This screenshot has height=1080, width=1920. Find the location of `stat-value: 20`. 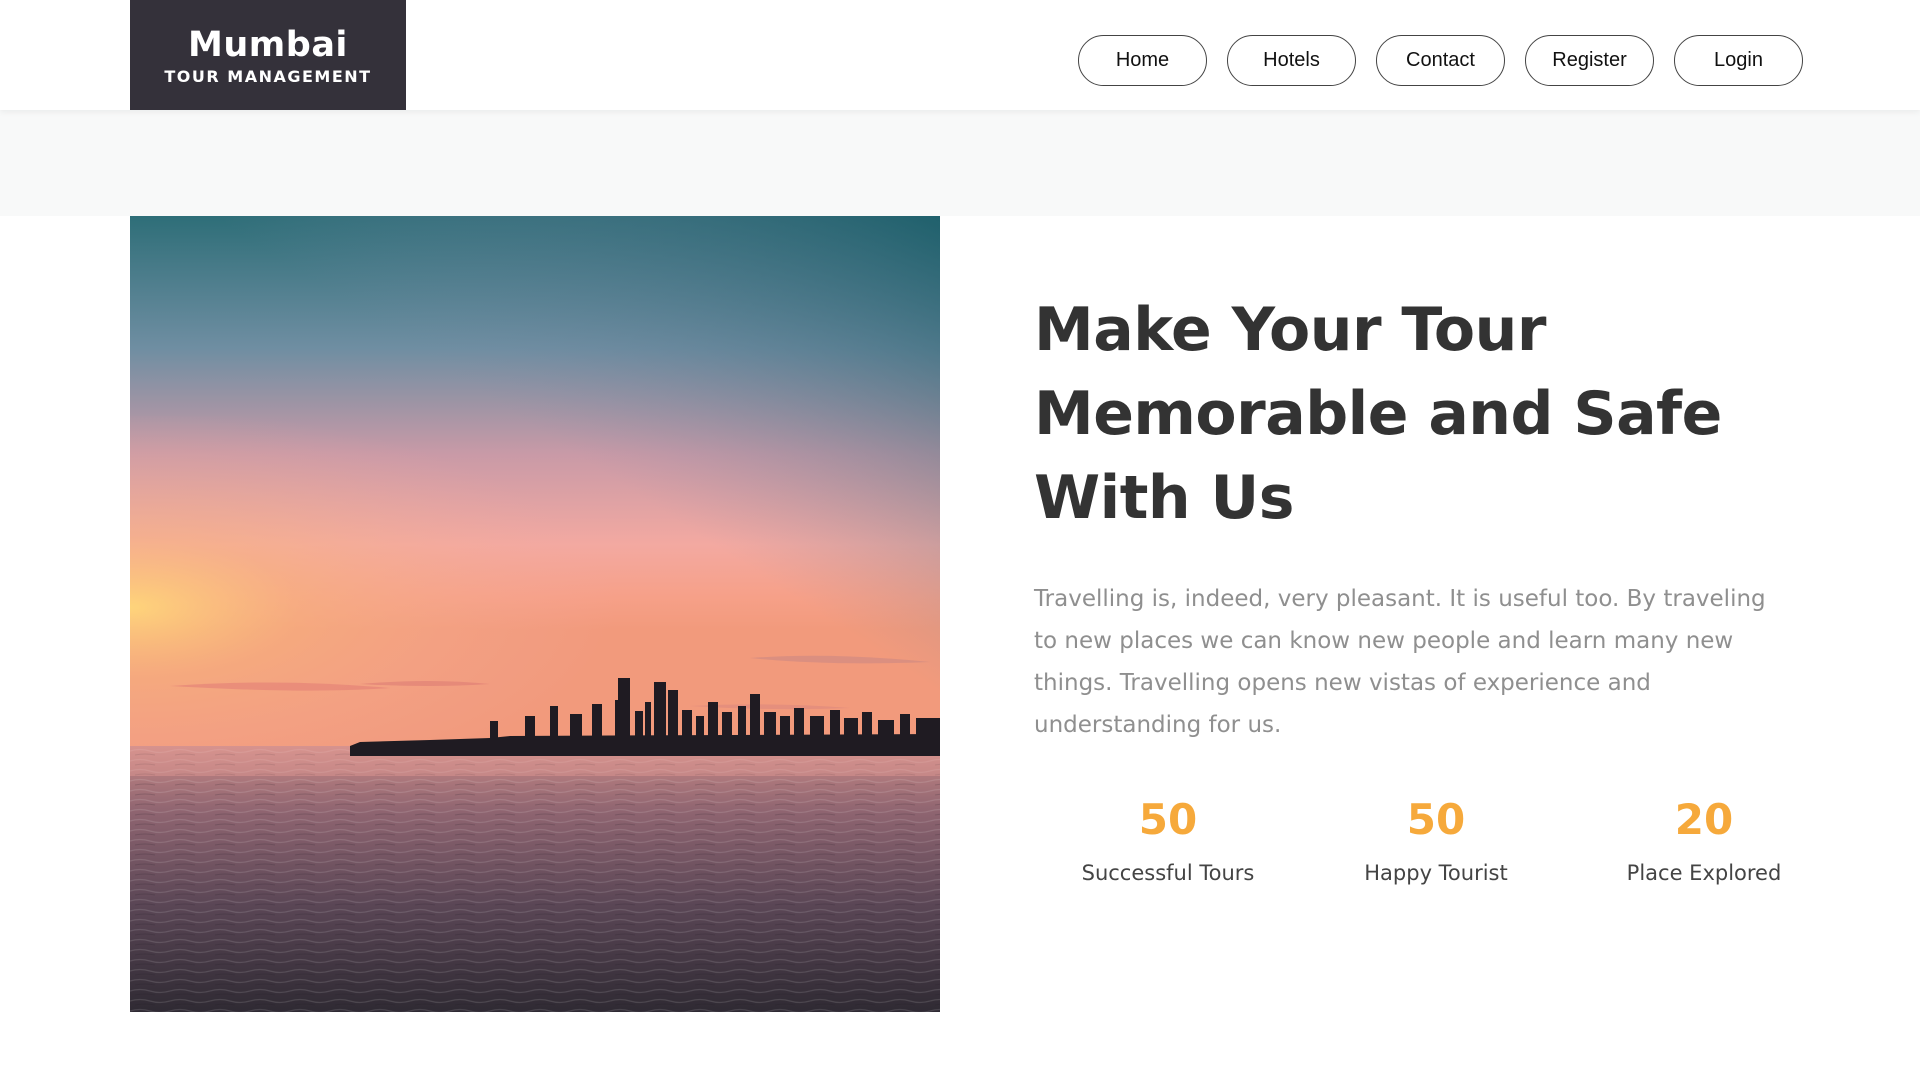

stat-value: 20 is located at coordinates (1704, 819).